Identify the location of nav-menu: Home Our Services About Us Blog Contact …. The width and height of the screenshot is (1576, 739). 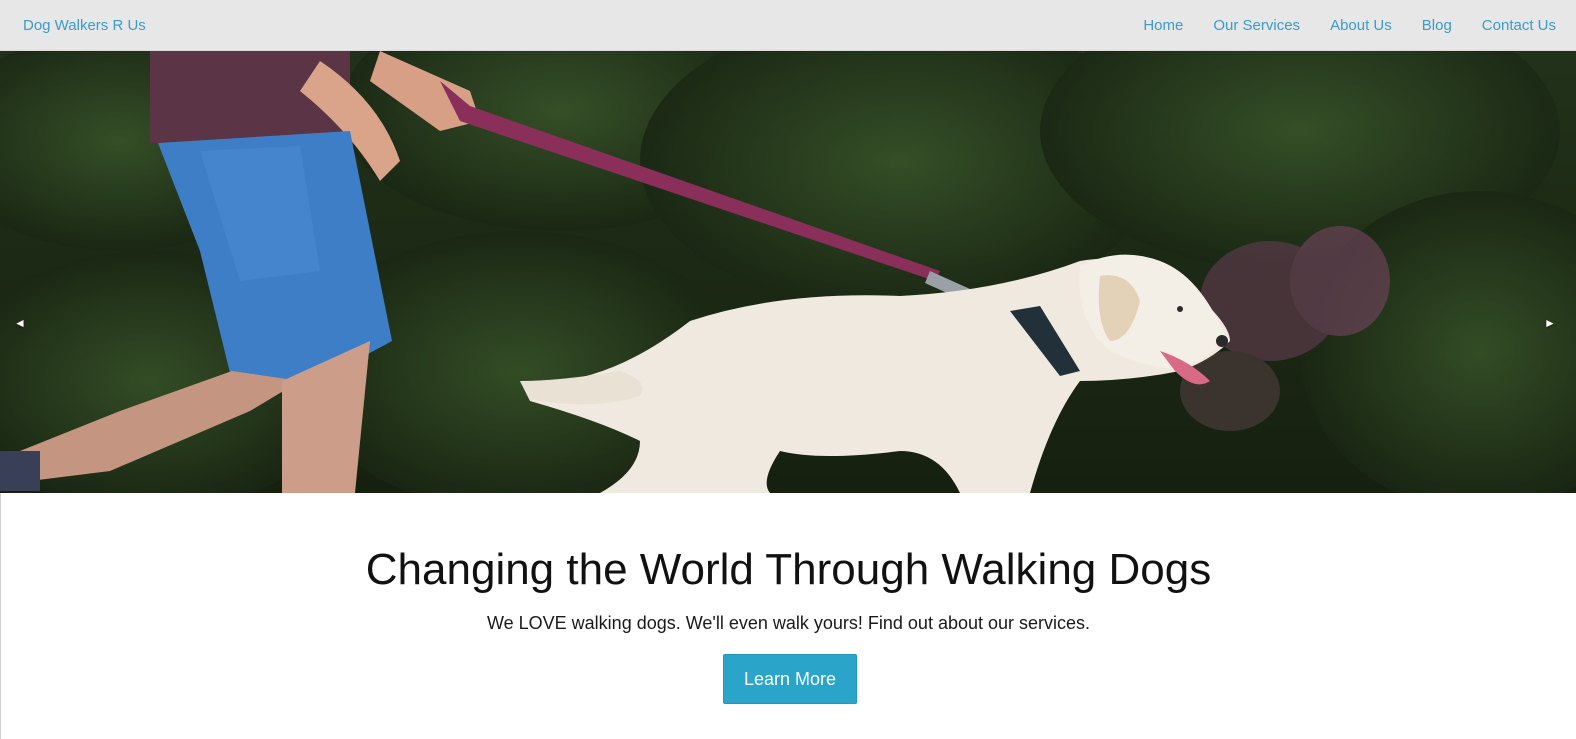
(1341, 25).